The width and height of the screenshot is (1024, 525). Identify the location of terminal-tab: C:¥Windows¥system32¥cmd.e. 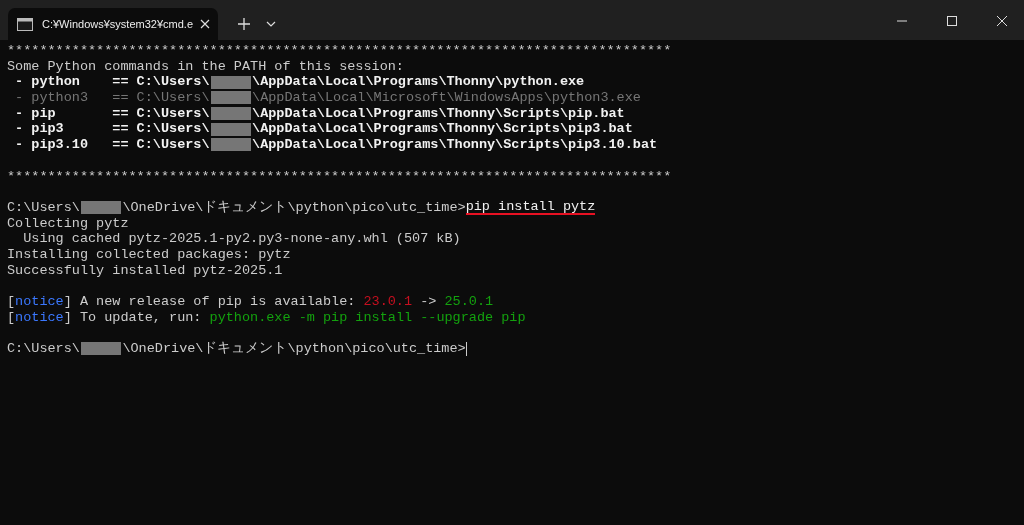
(113, 24).